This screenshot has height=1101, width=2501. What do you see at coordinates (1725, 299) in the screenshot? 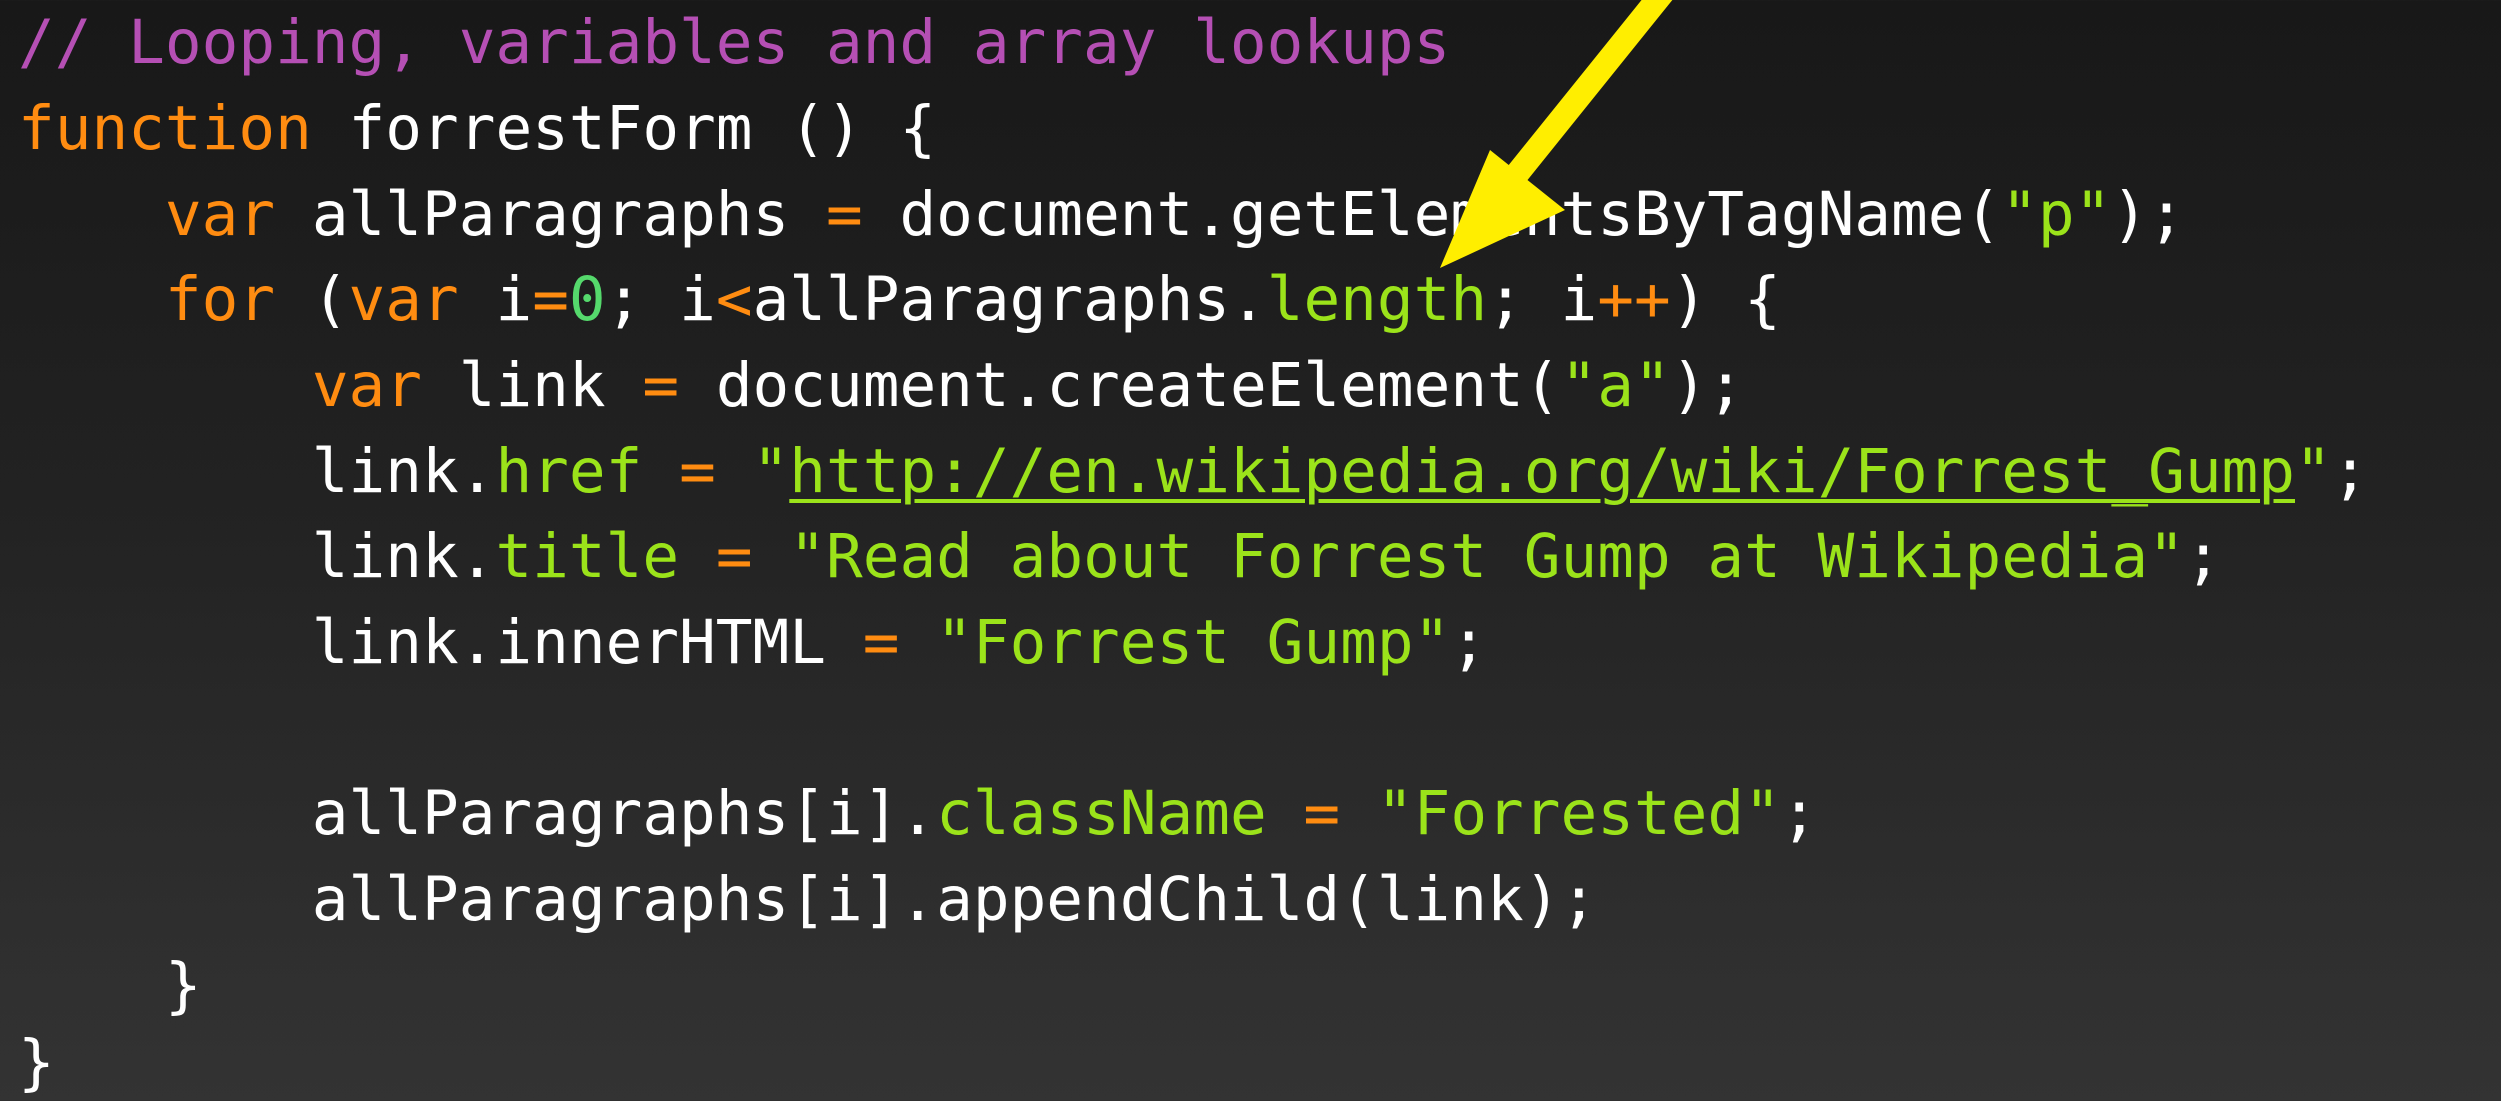
I see `code-token: ) {` at bounding box center [1725, 299].